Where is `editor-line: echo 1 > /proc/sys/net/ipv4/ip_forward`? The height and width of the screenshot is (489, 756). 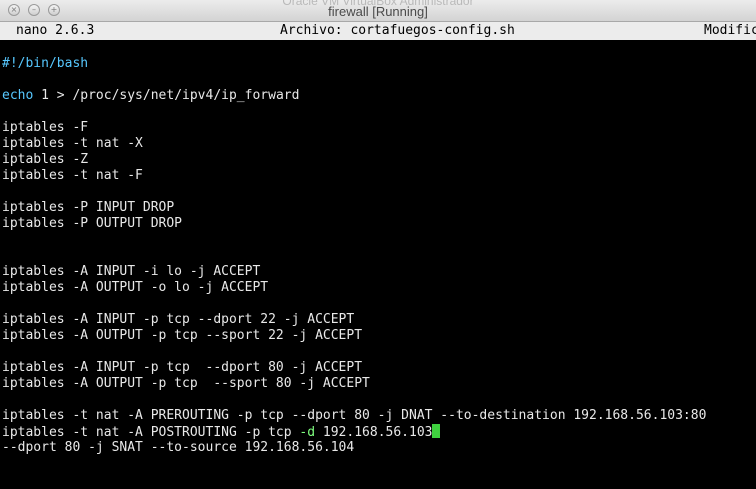 editor-line: echo 1 > /proc/sys/net/ipv4/ip_forward is located at coordinates (150, 96).